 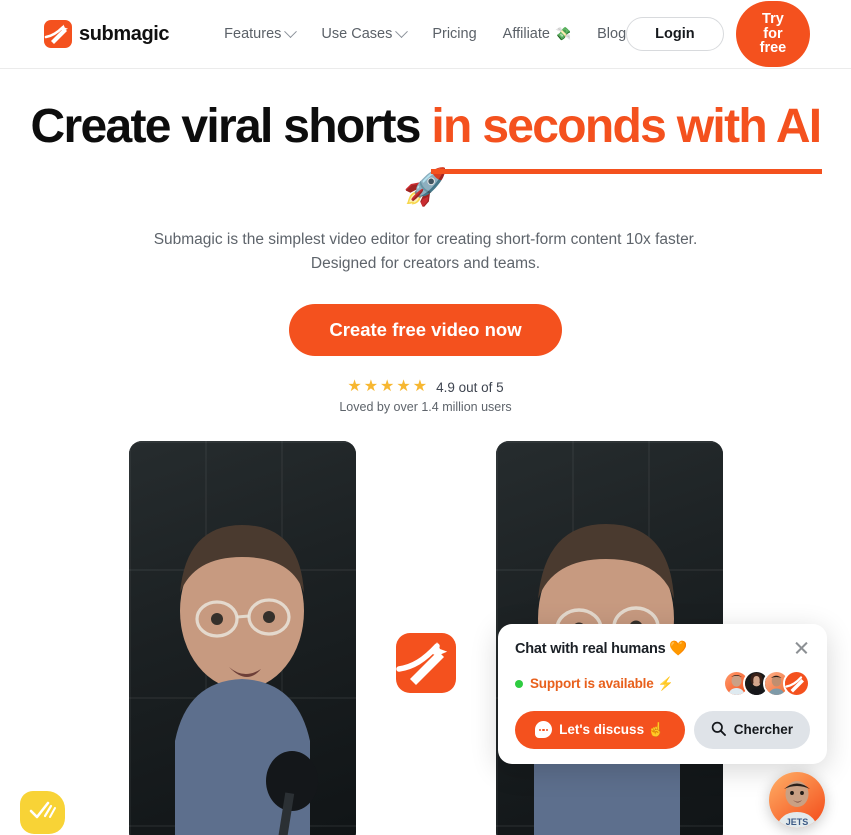 I want to click on nav-item-features: Features, so click(x=261, y=33).